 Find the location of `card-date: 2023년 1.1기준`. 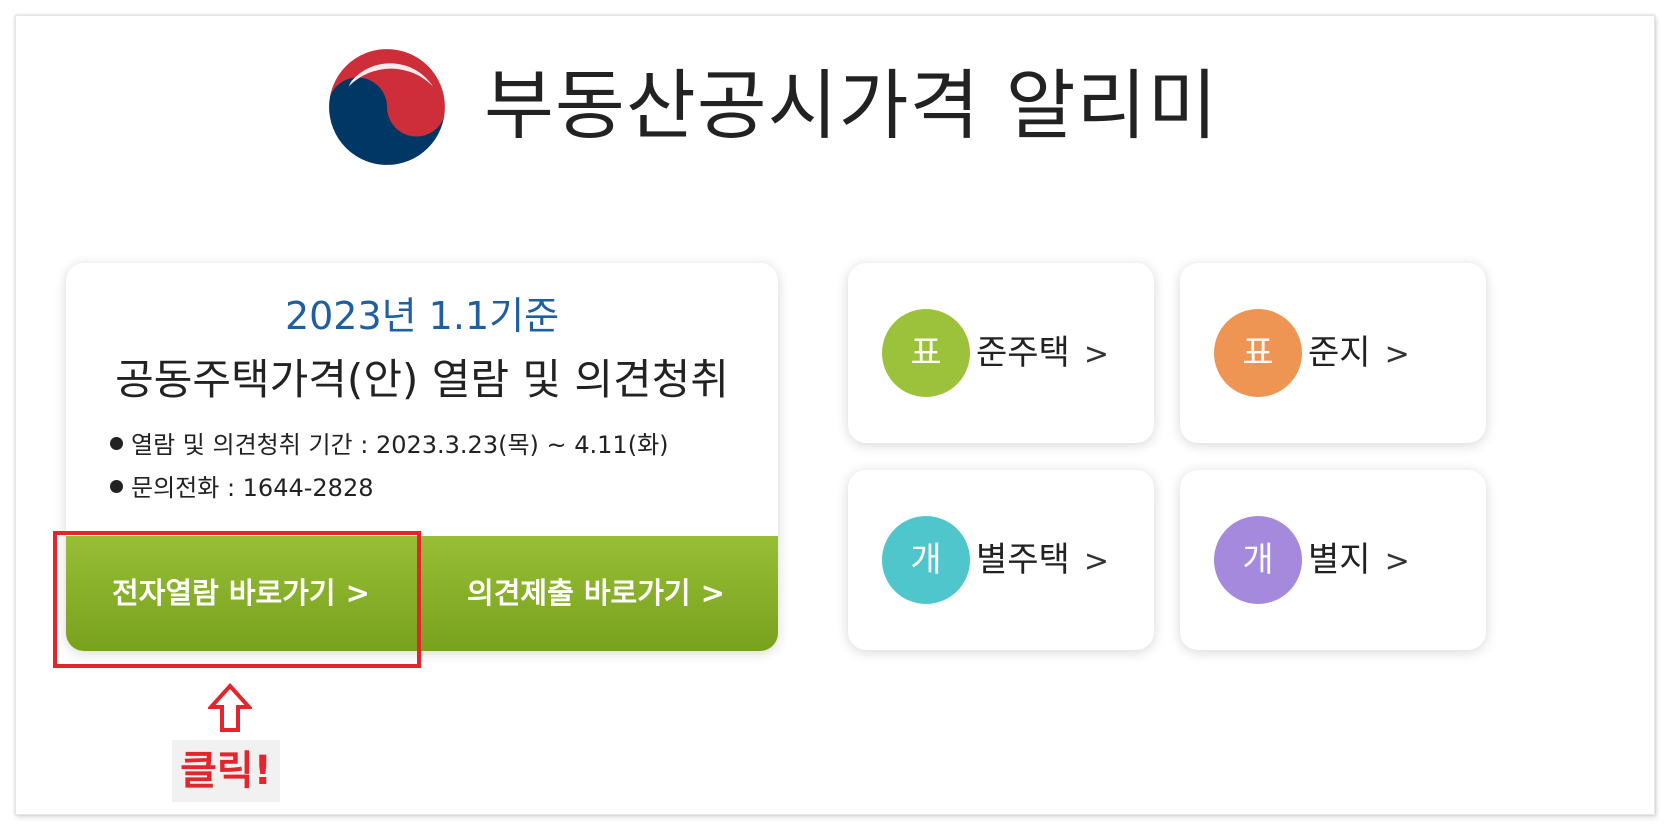

card-date: 2023년 1.1기준 is located at coordinates (422, 316).